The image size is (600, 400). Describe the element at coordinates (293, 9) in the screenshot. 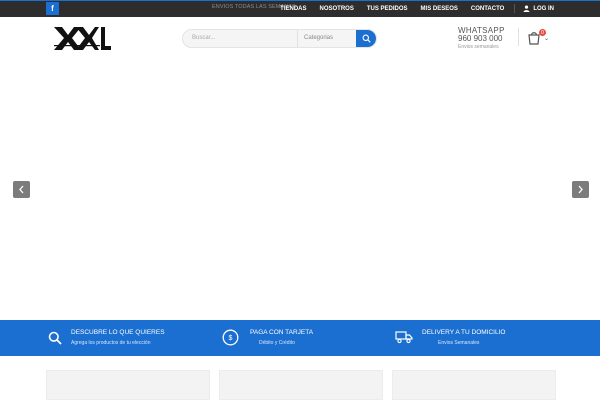

I see `nav-tiendas: TIENDAS` at that location.